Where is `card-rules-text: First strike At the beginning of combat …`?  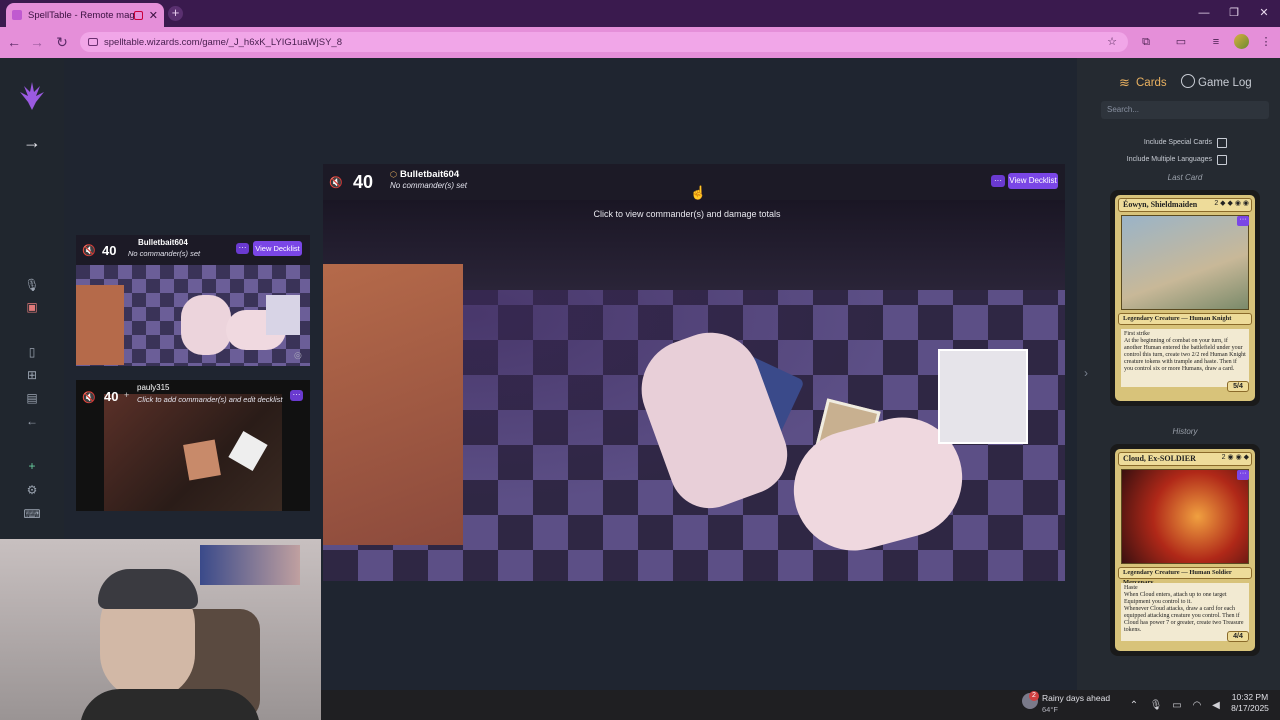
card-rules-text: First strike At the beginning of combat … is located at coordinates (1185, 358).